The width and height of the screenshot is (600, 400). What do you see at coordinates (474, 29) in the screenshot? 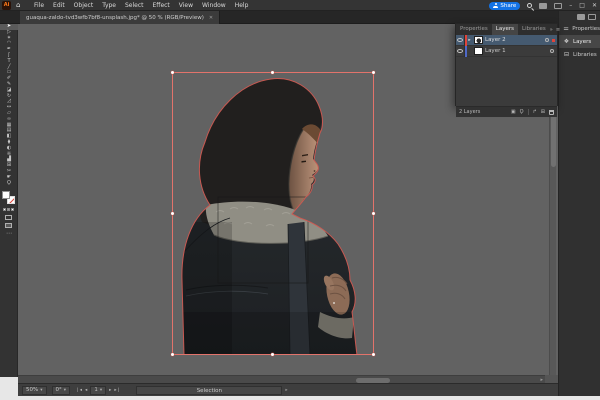
I see `tab-properties: Properties` at bounding box center [474, 29].